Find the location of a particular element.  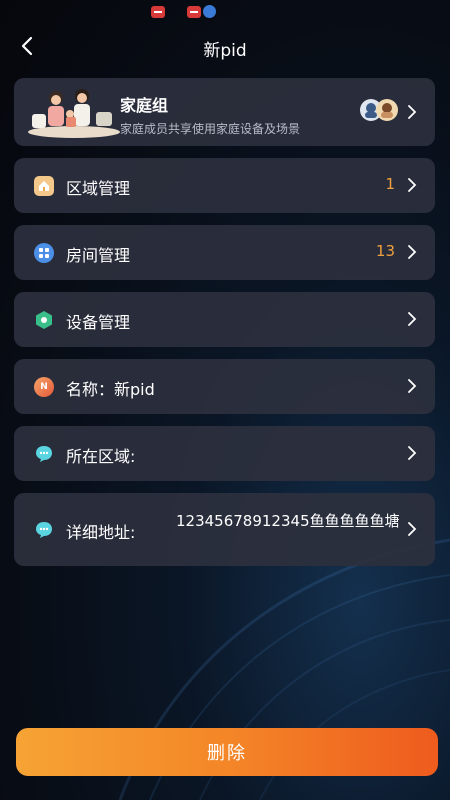

delete-button: 删除 is located at coordinates (227, 752).